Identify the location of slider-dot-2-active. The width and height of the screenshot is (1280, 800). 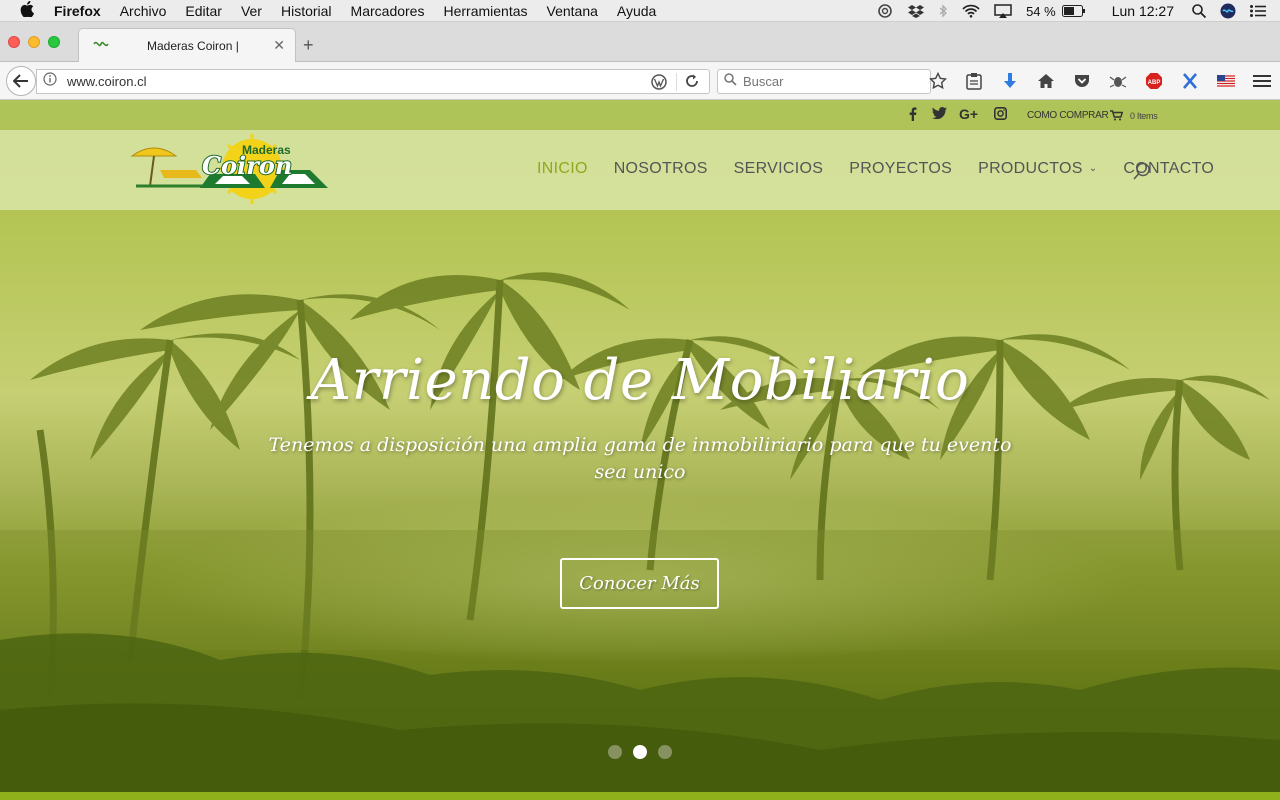
(640, 752).